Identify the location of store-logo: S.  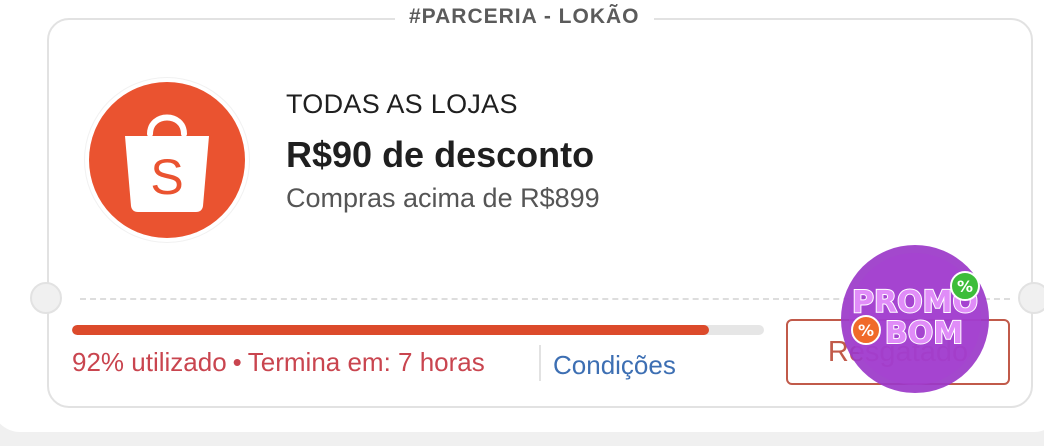
(167, 160).